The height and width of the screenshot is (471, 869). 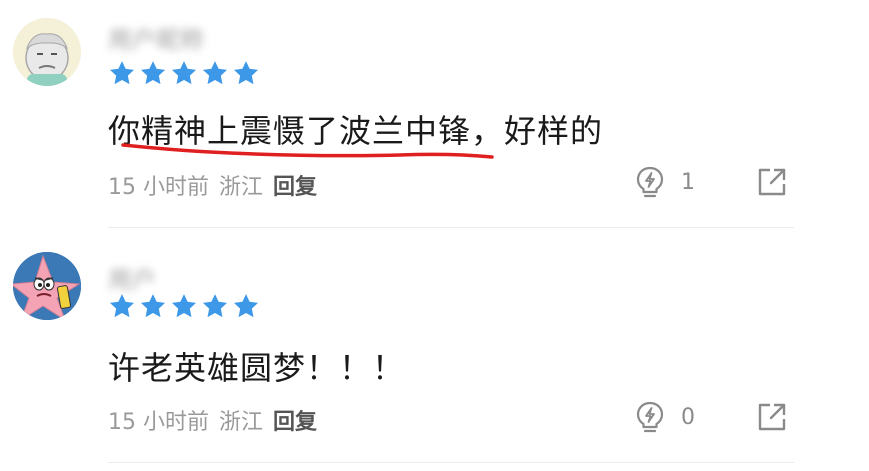 I want to click on like-button: 0, so click(x=664, y=417).